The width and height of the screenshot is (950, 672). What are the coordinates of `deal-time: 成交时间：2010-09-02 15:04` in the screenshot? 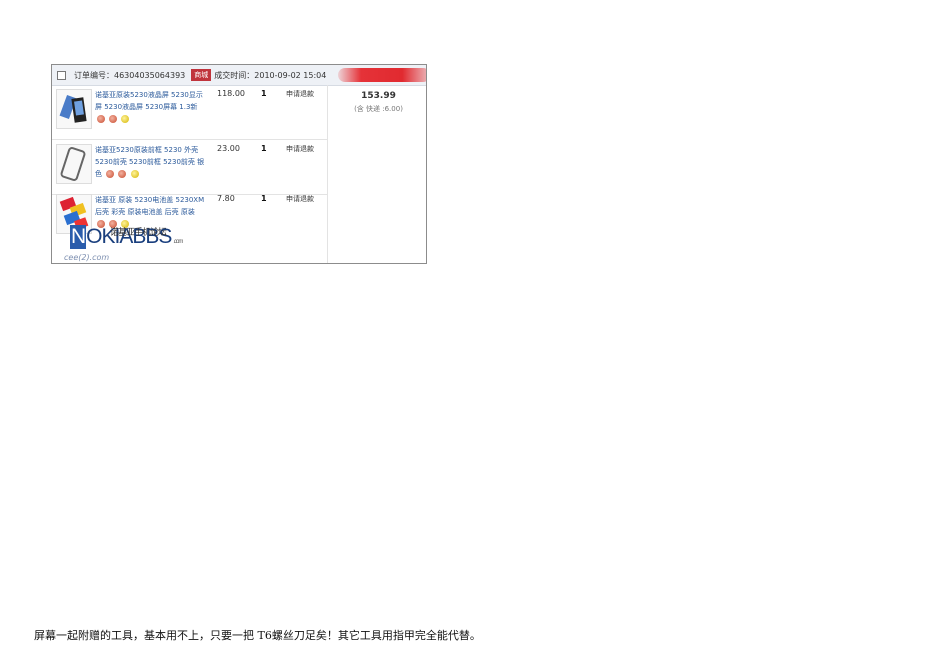 It's located at (270, 75).